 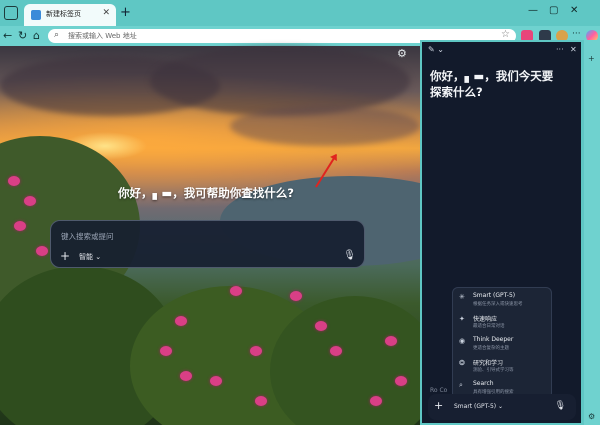 I want to click on menu-item-smart: ✳ Smart (GPT-5) 根据任务深入或快速思考, so click(x=503, y=301).